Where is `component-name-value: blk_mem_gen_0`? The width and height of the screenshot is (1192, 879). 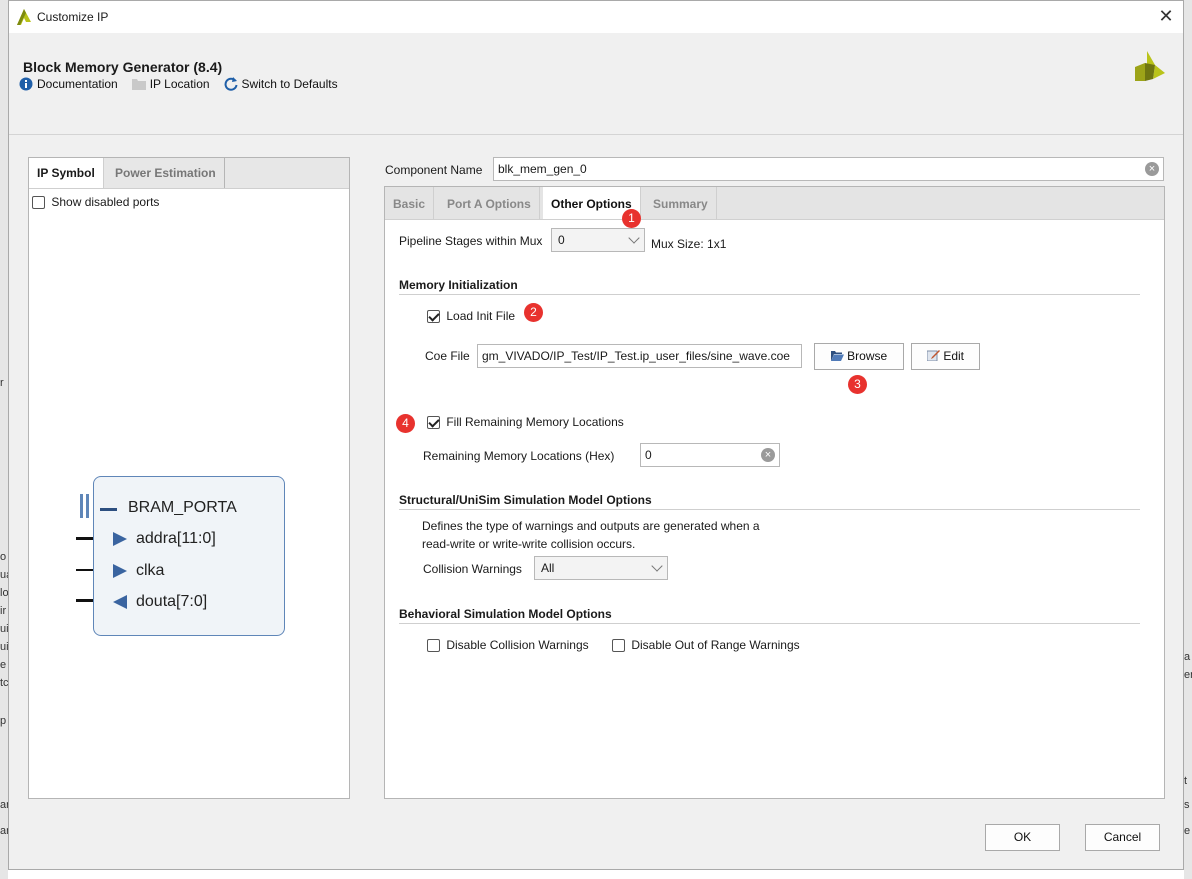
component-name-value: blk_mem_gen_0 is located at coordinates (542, 169).